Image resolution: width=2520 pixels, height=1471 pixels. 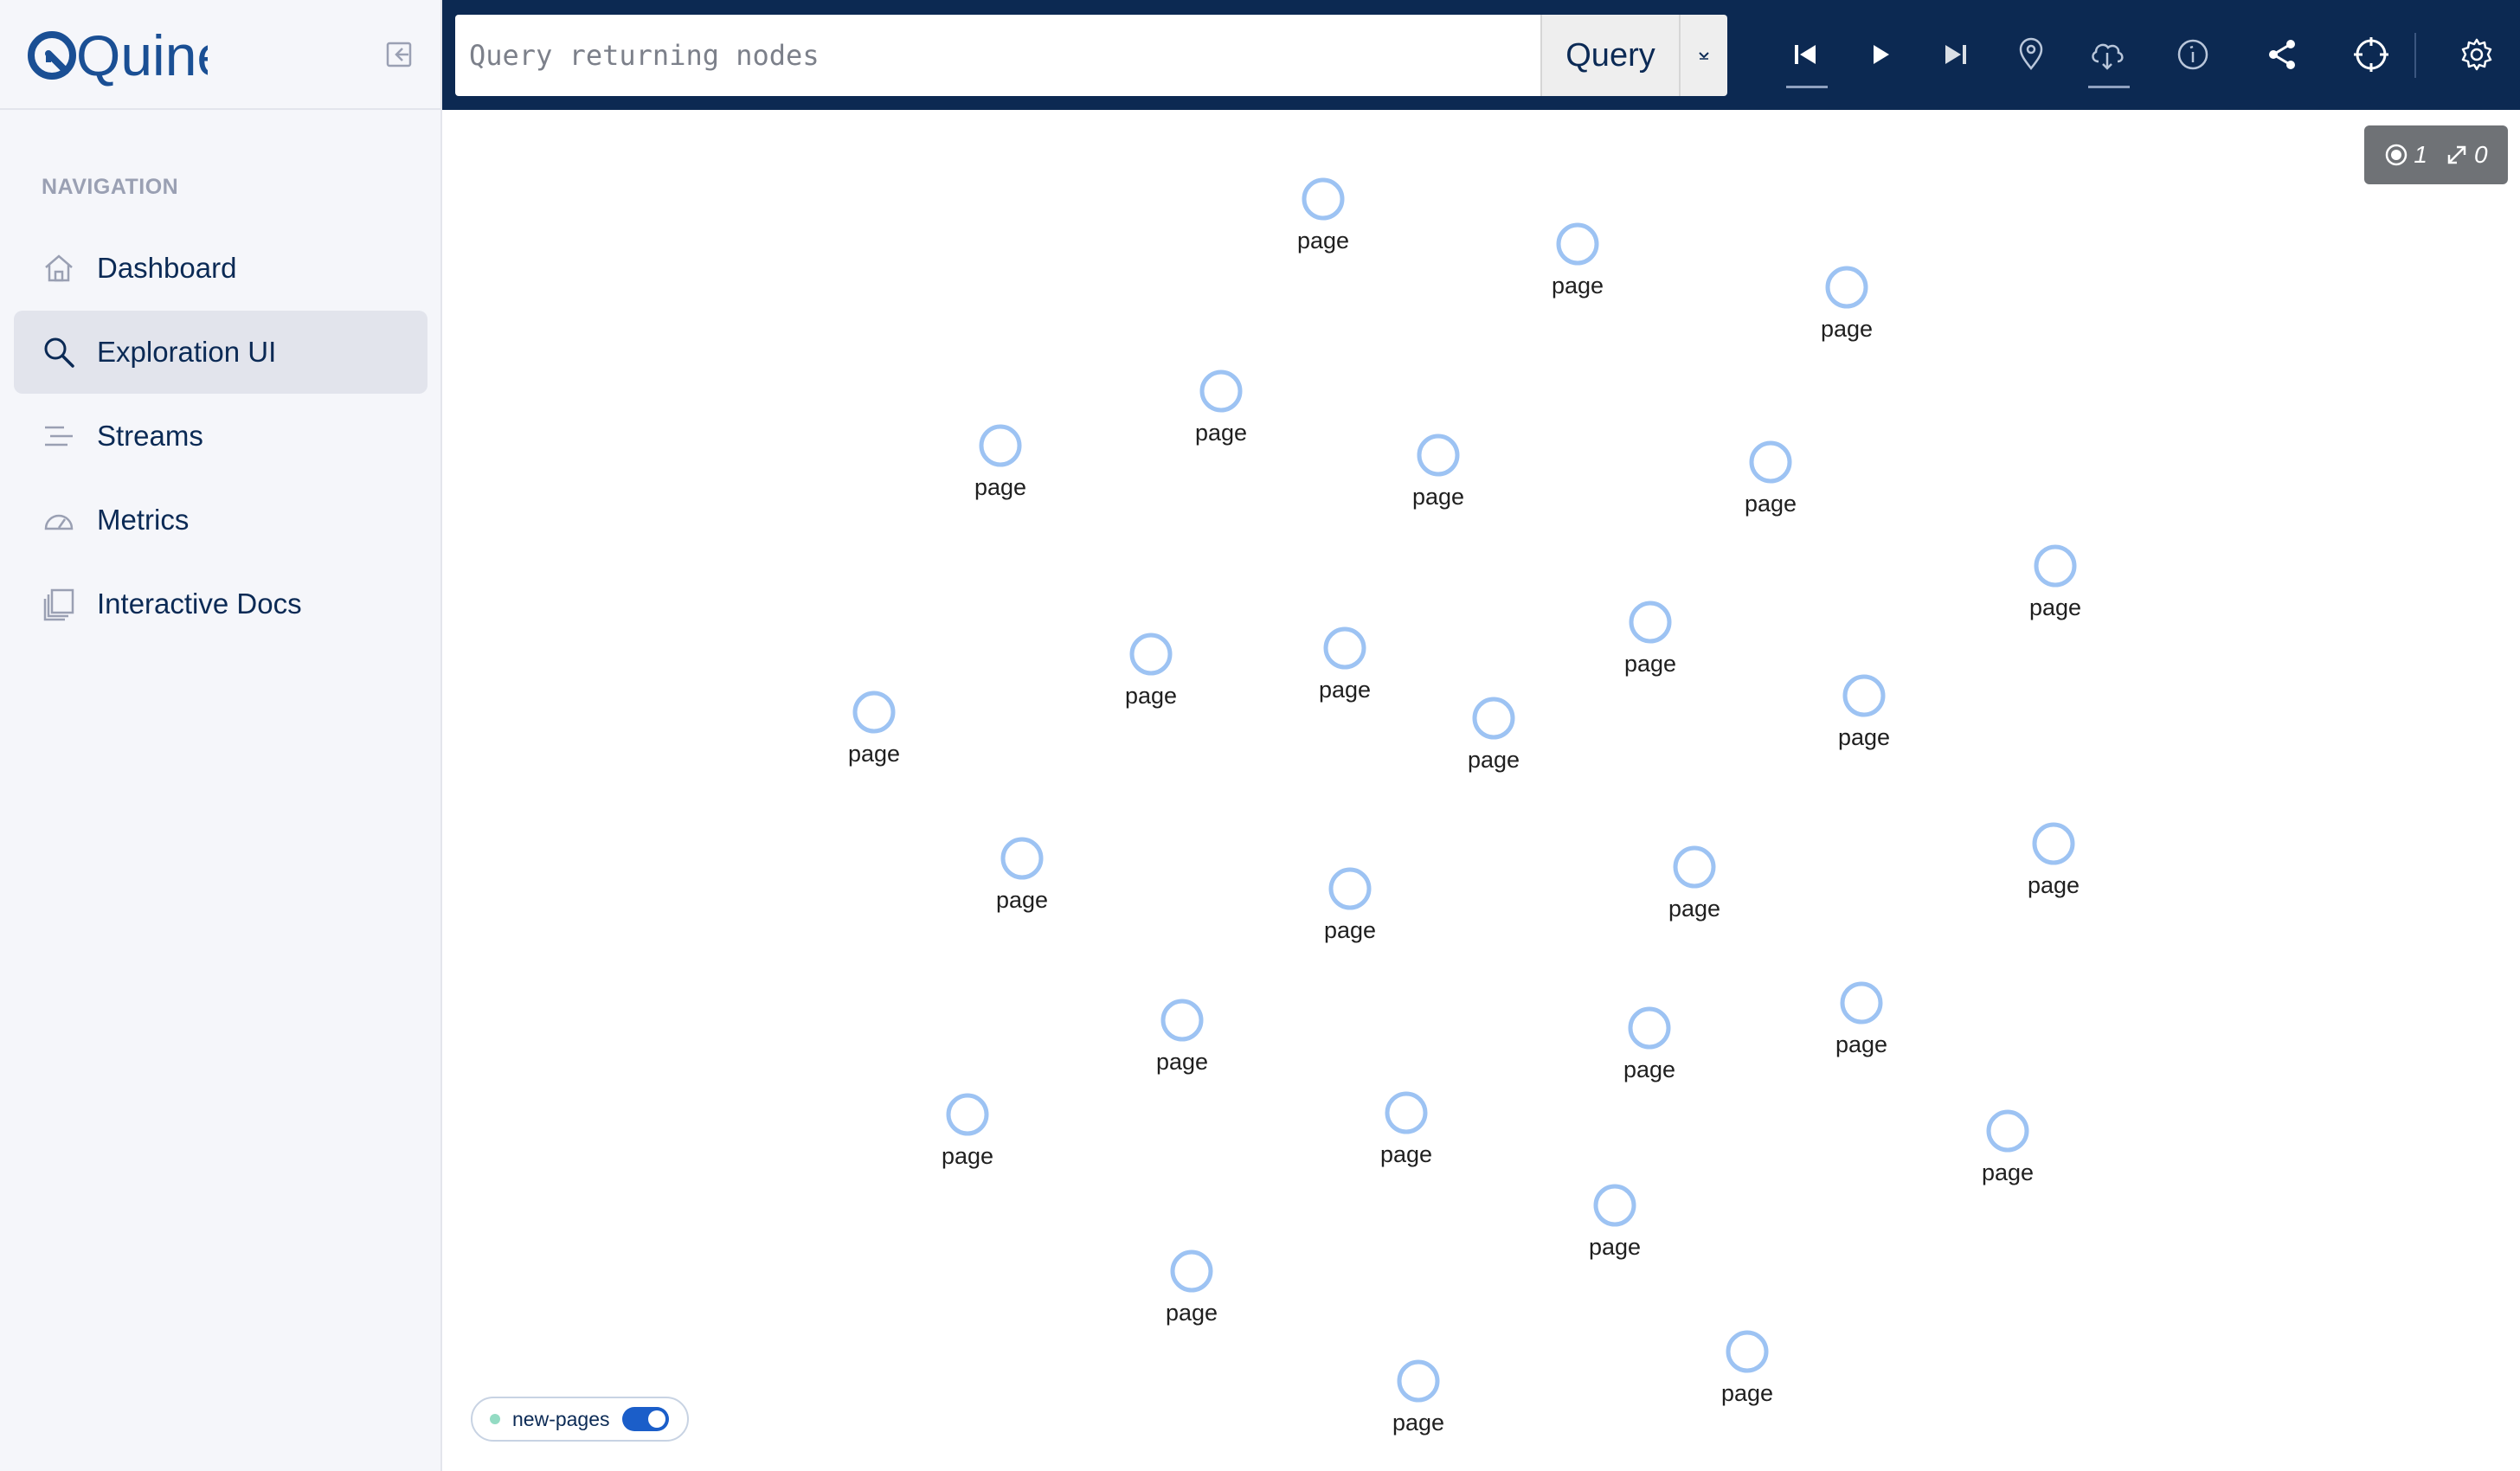 I want to click on sidebar-item-metrics: Metrics, so click(x=221, y=520).